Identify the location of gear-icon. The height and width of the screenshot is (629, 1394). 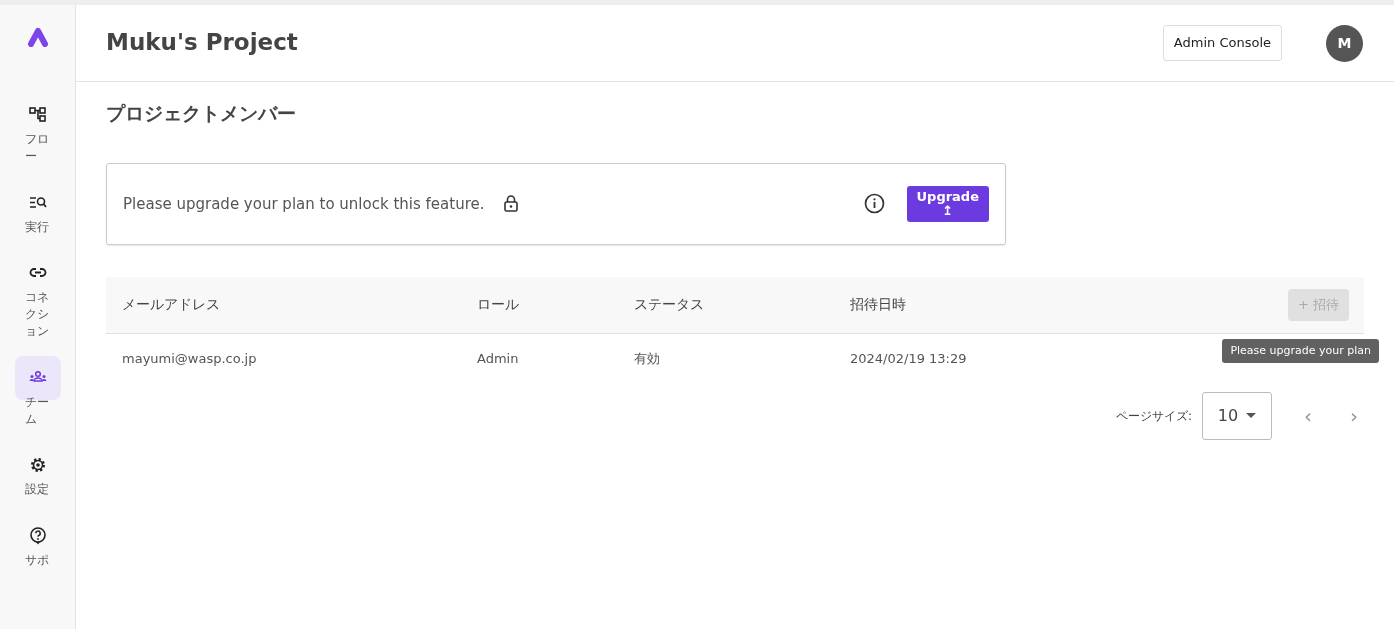
(37, 465).